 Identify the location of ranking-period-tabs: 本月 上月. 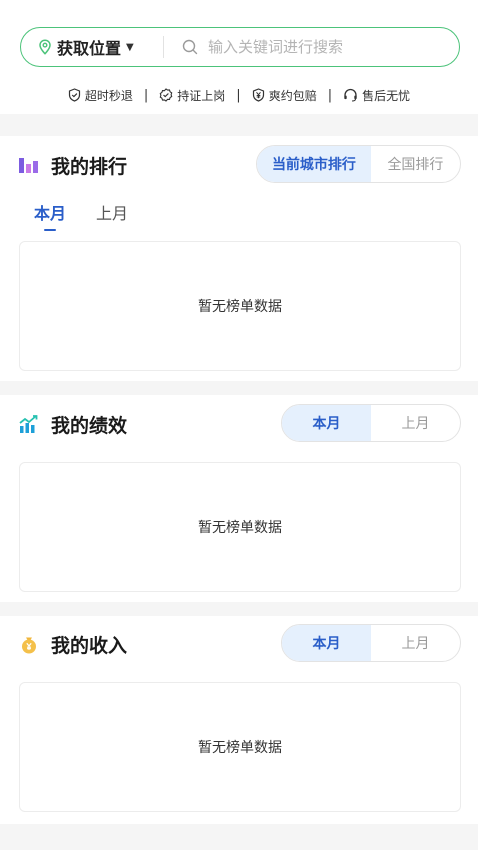
(81, 215).